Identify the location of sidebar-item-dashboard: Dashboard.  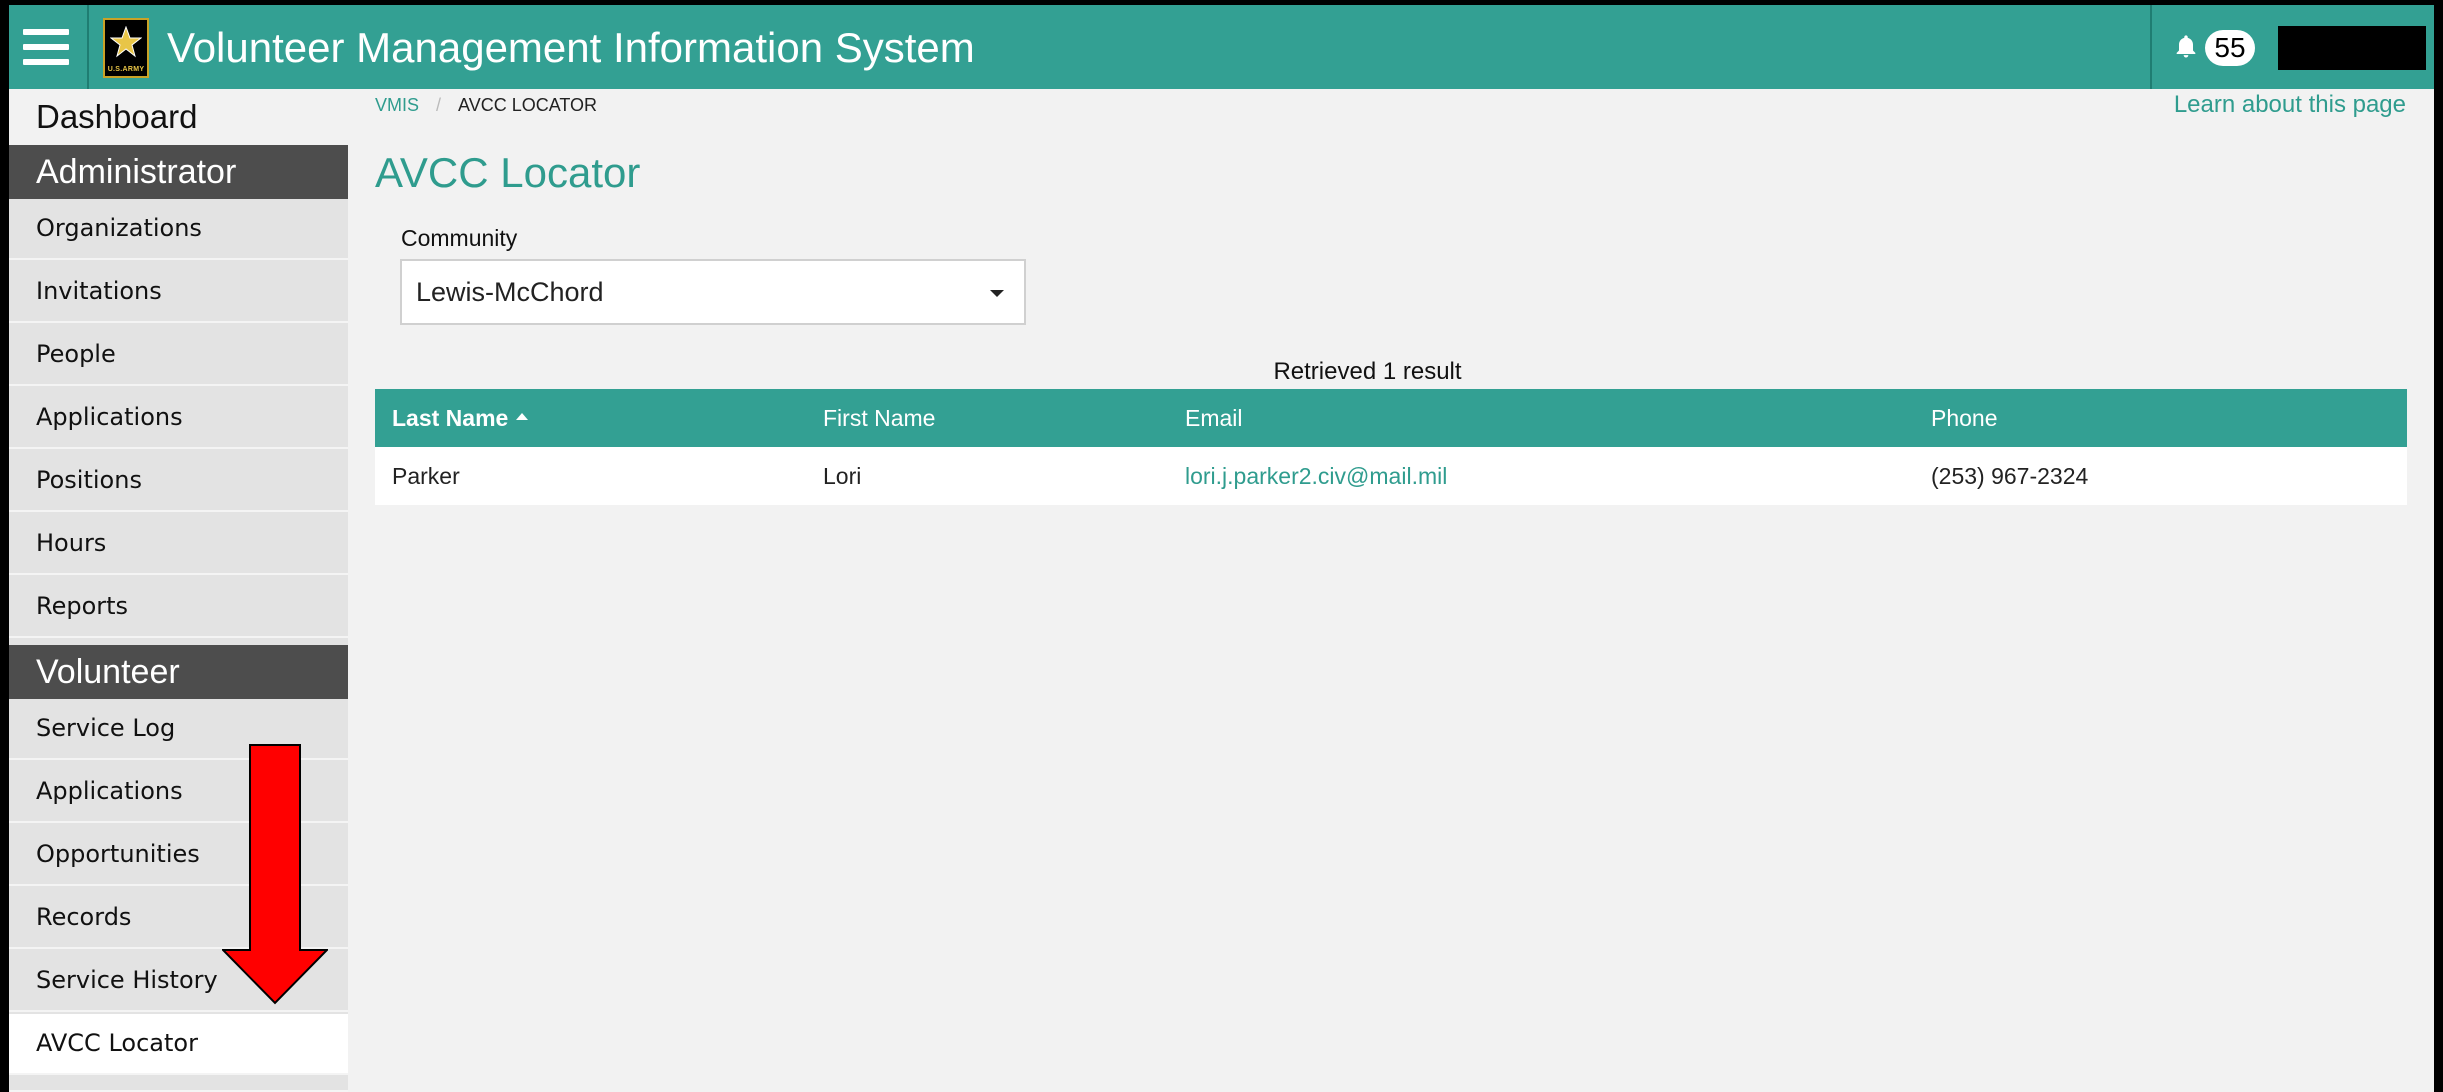
(178, 117).